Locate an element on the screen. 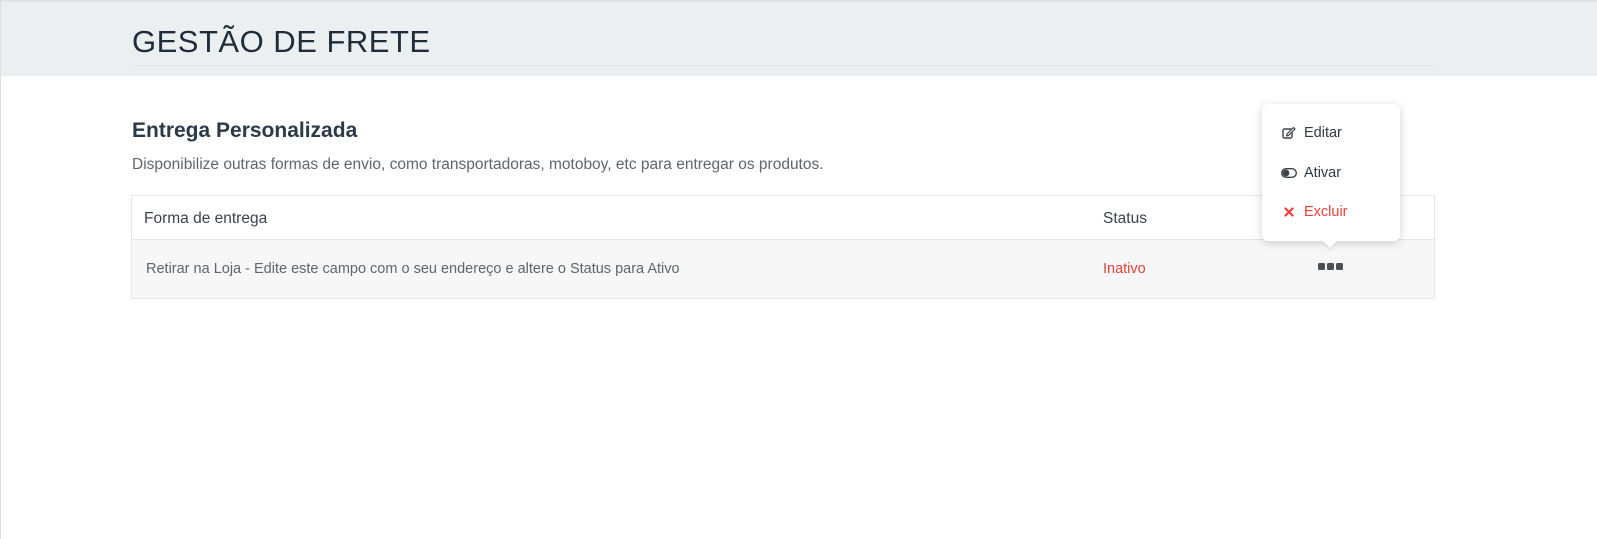 This screenshot has height=539, width=1597. page-title: GESTÃO DE FRETE is located at coordinates (281, 41).